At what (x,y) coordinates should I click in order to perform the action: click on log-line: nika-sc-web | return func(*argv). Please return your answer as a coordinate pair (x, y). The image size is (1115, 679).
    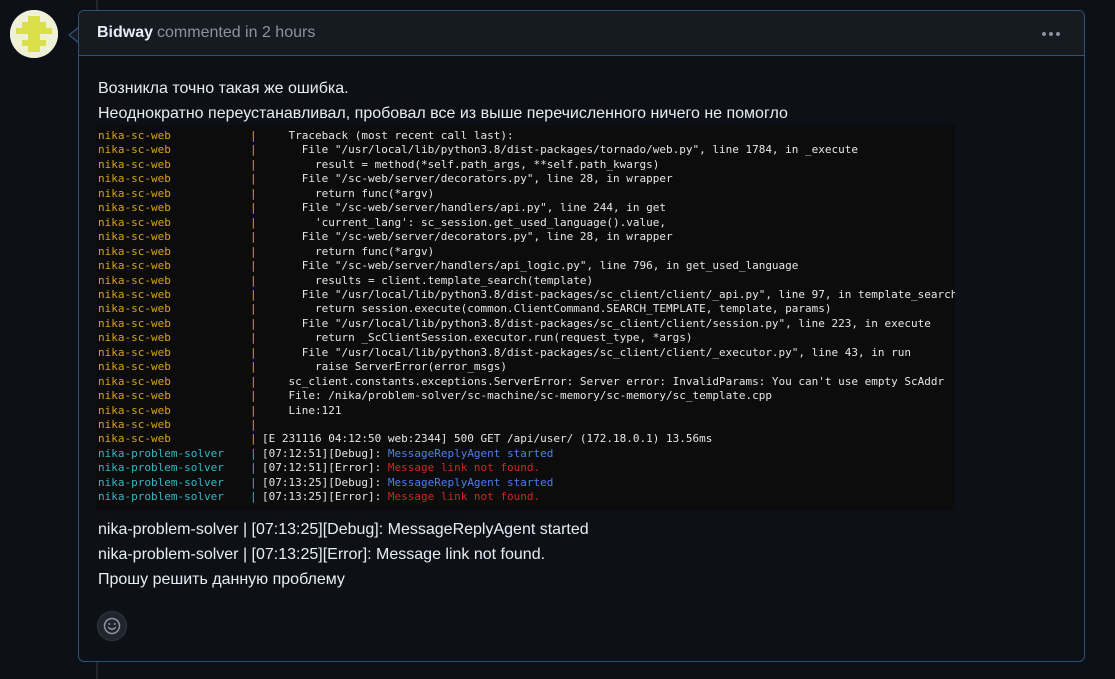
    Looking at the image, I should click on (266, 194).